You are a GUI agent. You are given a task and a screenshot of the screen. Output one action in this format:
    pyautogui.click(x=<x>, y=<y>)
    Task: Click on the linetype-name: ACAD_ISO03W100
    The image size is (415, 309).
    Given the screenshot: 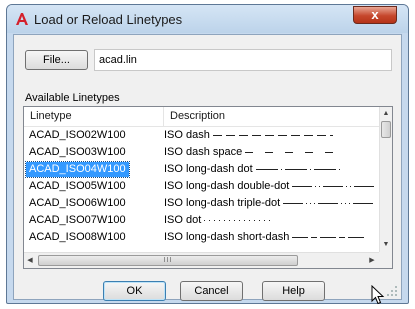 What is the action you would take?
    pyautogui.click(x=77, y=152)
    